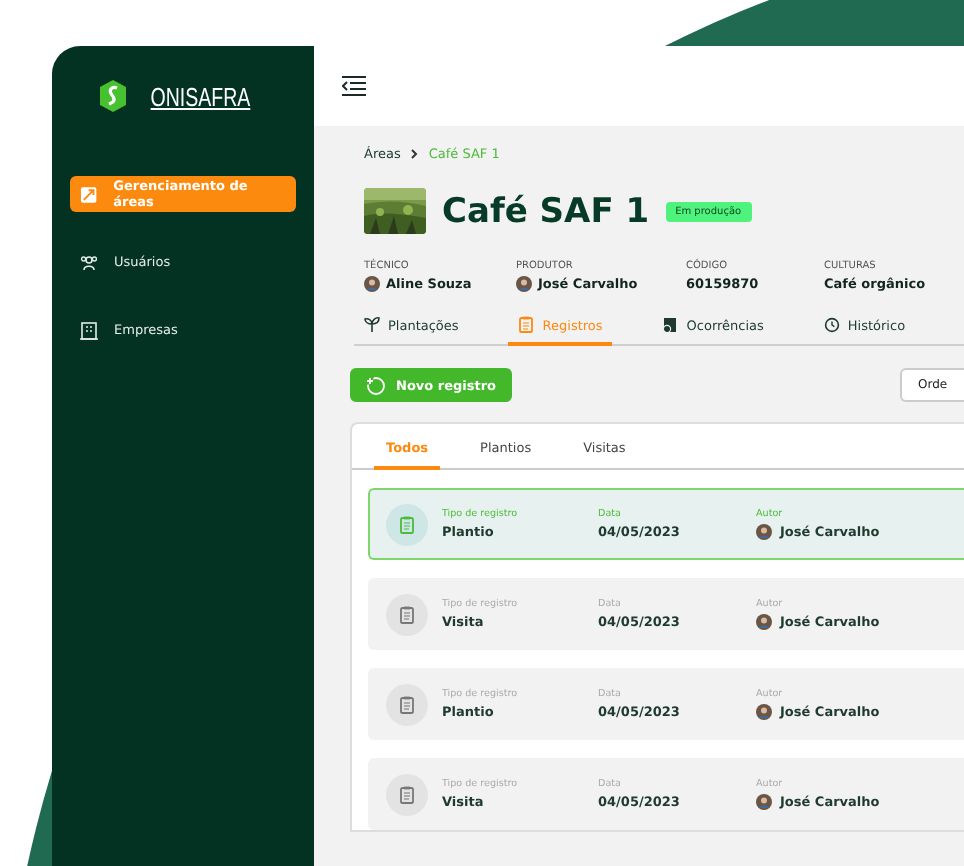  Describe the element at coordinates (546, 211) in the screenshot. I see `area-title: Café SAF 1` at that location.